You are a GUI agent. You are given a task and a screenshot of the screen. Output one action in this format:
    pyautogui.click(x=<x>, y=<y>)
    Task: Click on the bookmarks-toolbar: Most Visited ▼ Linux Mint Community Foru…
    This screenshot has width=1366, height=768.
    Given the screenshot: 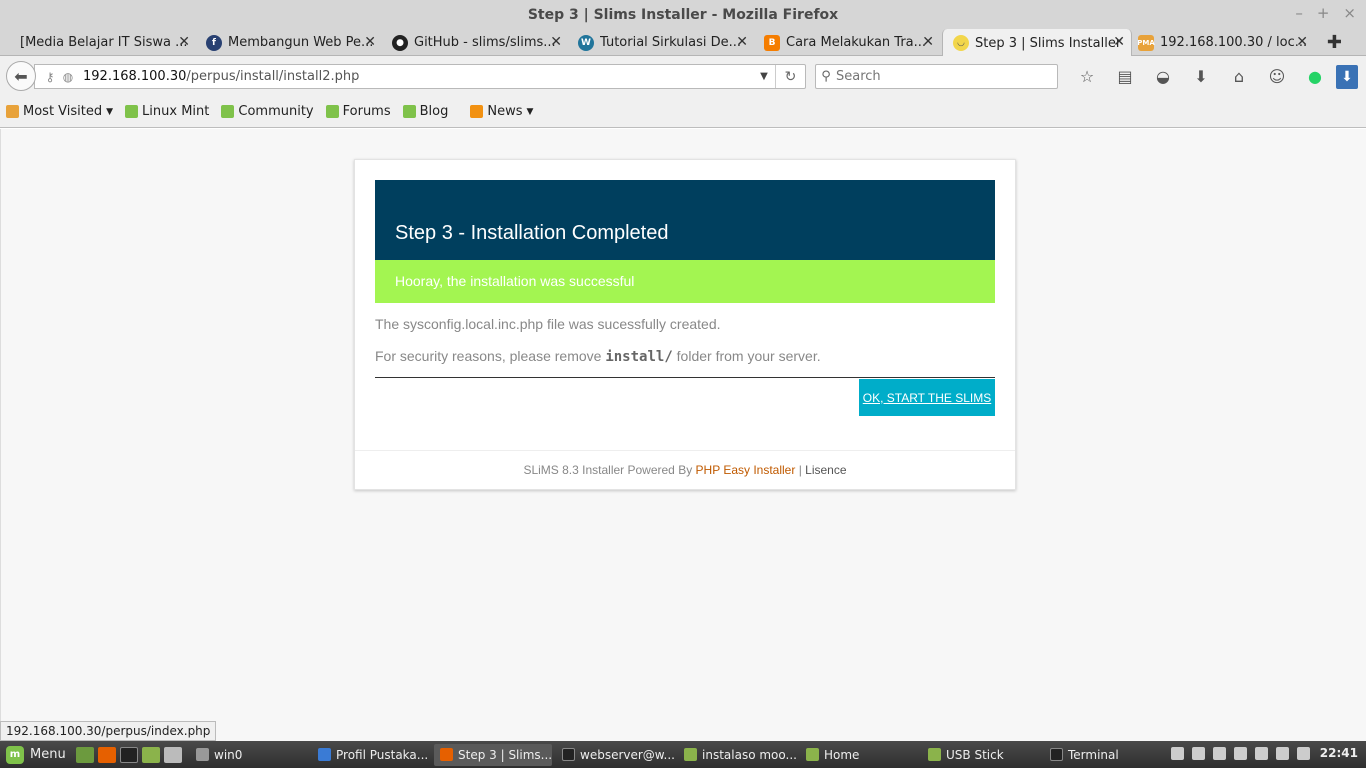 What is the action you would take?
    pyautogui.click(x=683, y=112)
    